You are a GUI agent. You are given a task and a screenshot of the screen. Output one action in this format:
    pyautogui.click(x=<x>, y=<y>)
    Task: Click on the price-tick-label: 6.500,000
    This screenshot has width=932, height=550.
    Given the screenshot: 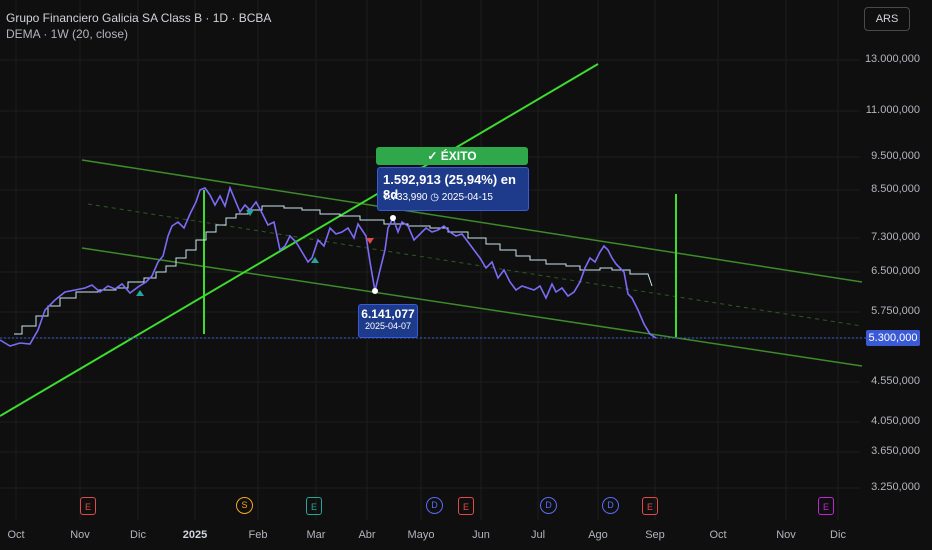 What is the action you would take?
    pyautogui.click(x=895, y=271)
    